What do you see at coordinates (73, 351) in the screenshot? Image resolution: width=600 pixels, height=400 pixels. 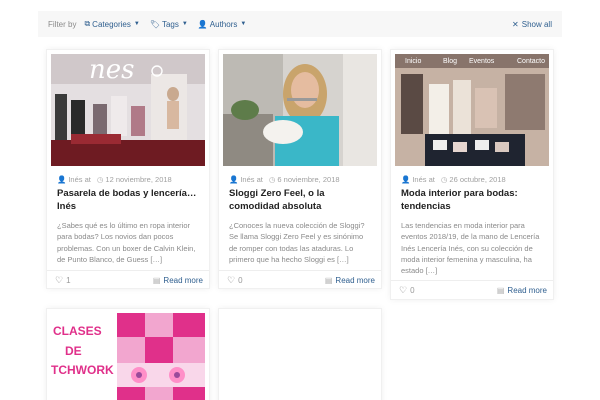 I see `patchwork-line-2: DE` at bounding box center [73, 351].